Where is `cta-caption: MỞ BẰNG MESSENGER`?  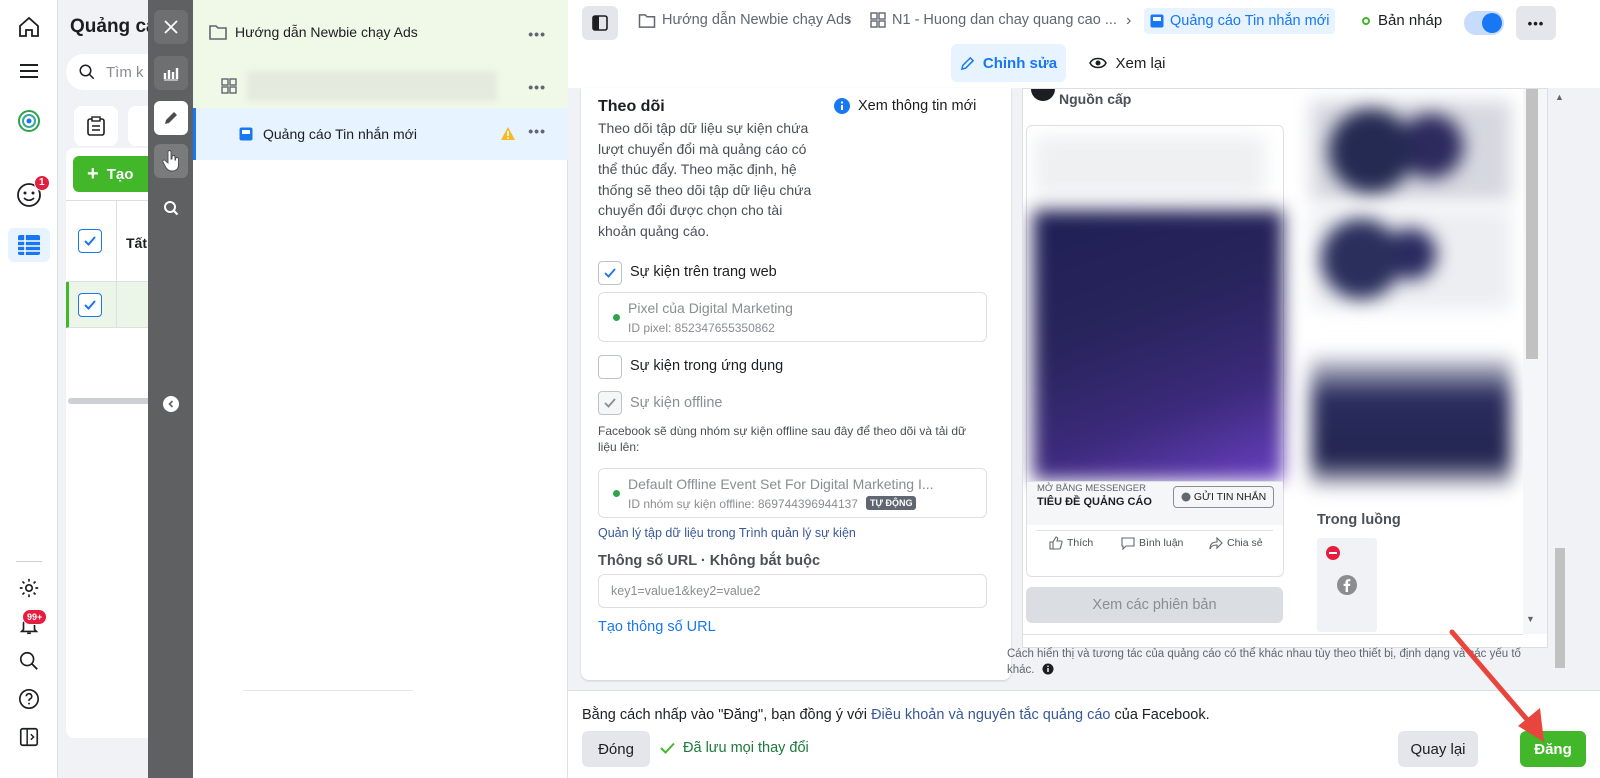 cta-caption: MỞ BẰNG MESSENGER is located at coordinates (1091, 488).